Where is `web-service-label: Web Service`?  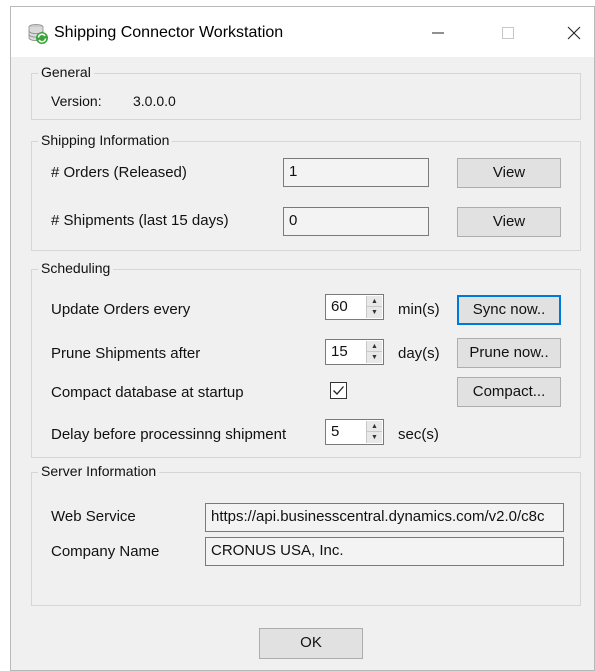 web-service-label: Web Service is located at coordinates (93, 516).